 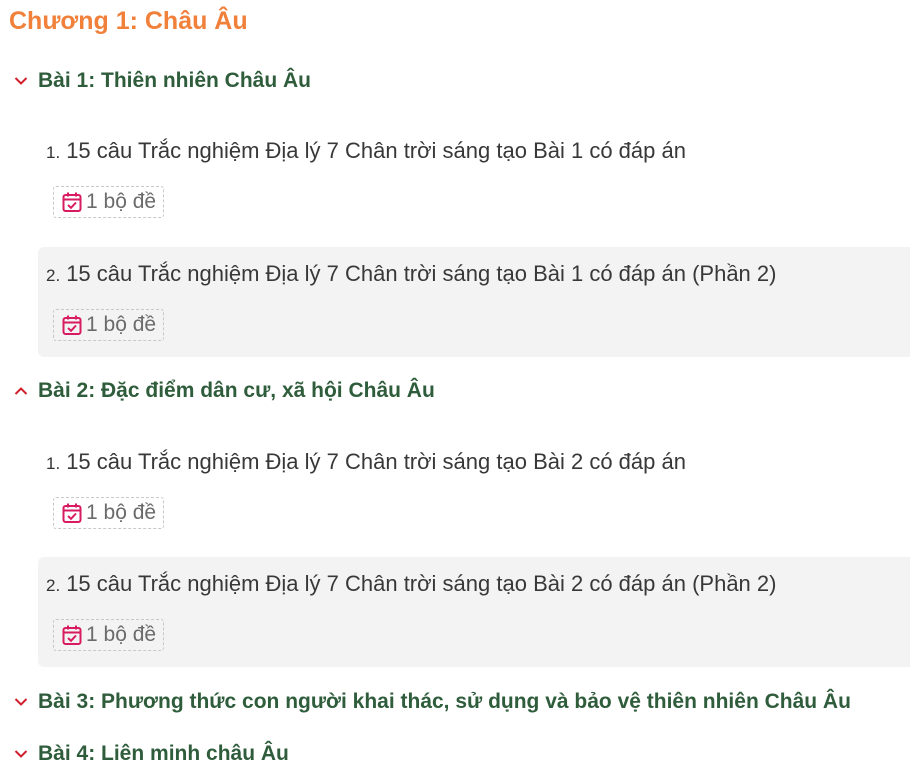 I want to click on lesson-header-2: Bài 2: Đặc điểm dân cư, xã hội Châu Âu, so click(x=224, y=391).